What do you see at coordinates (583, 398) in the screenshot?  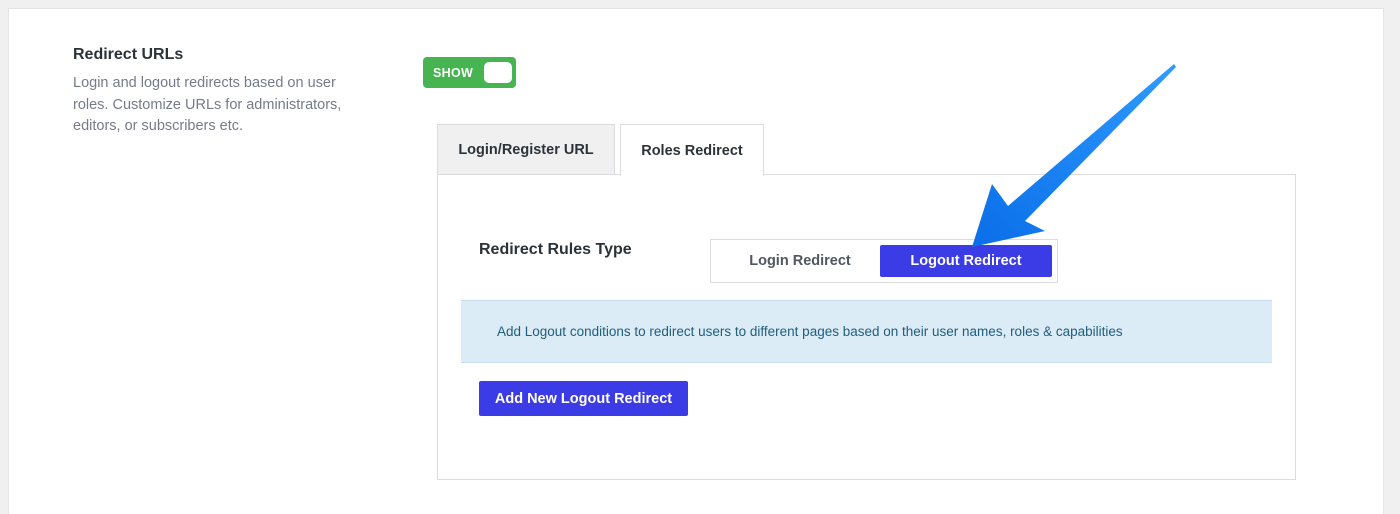 I see `add-new-logout-redirect-button: Add New Logout Redirect` at bounding box center [583, 398].